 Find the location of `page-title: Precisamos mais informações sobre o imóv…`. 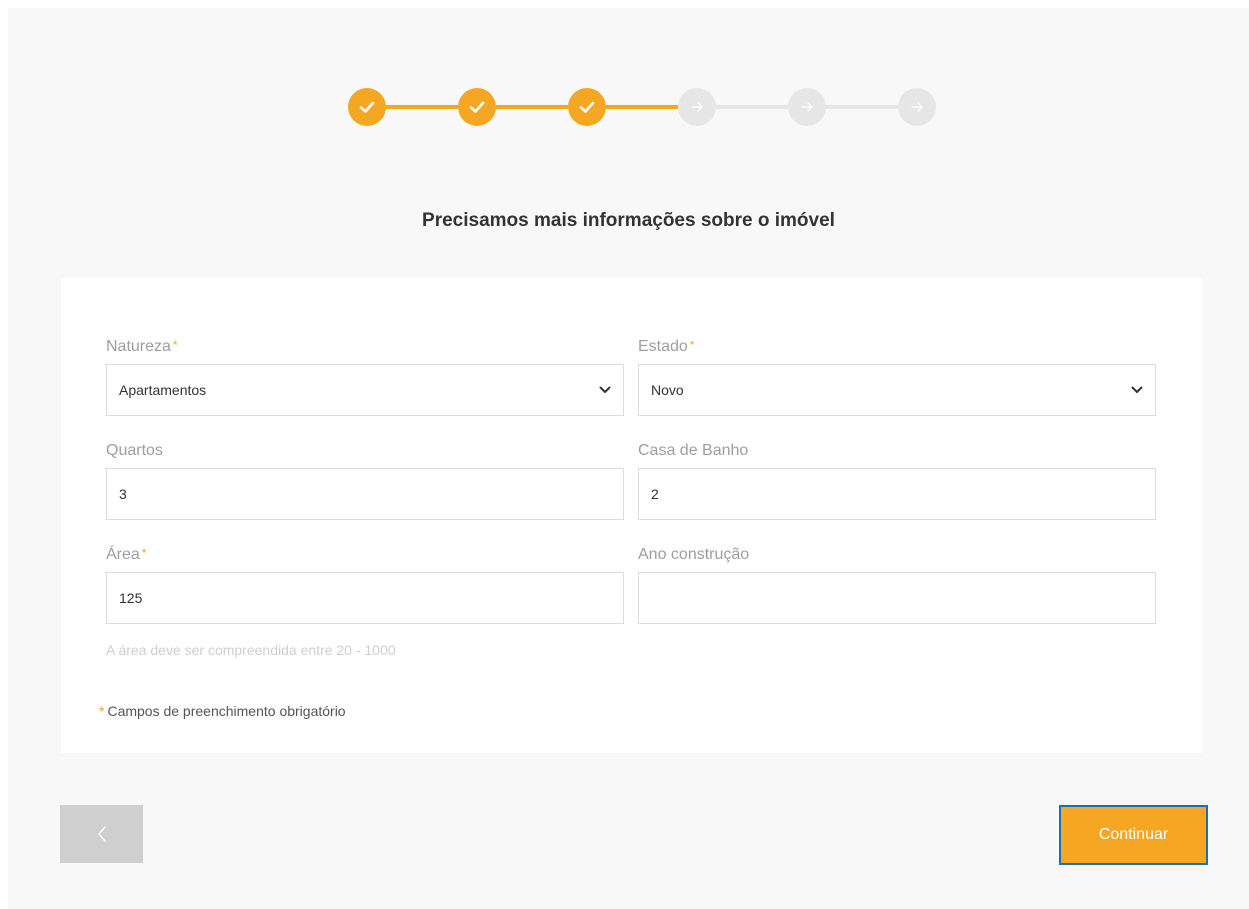

page-title: Precisamos mais informações sobre o imóv… is located at coordinates (628, 220).